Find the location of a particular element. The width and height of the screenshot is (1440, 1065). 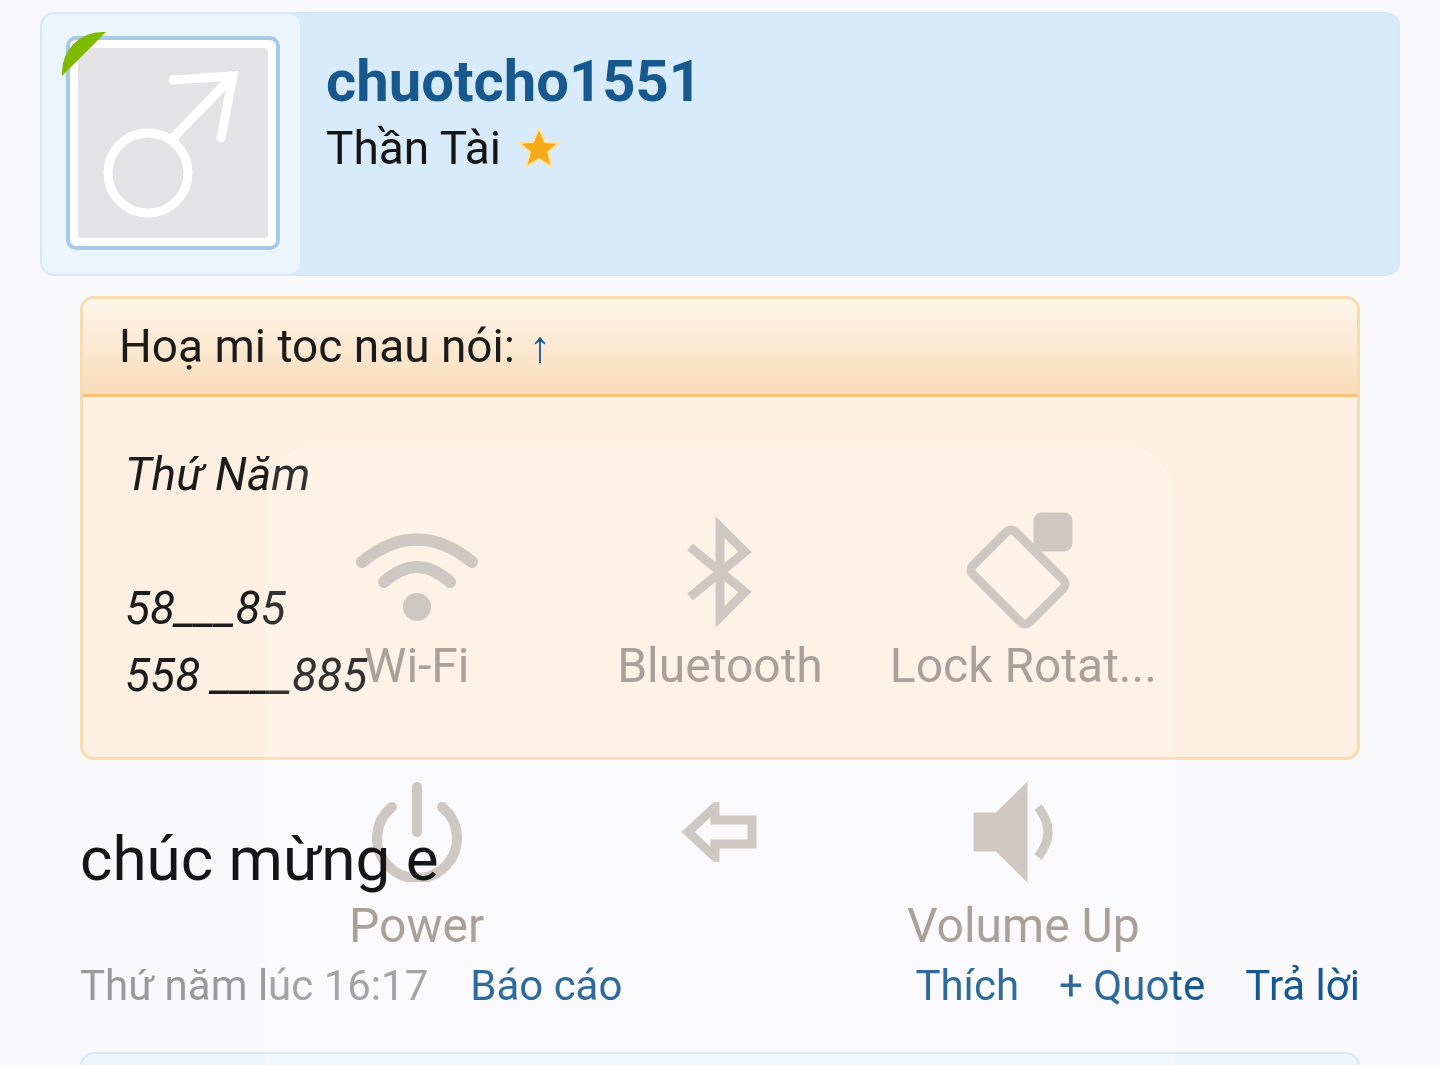

jump-to-post-link: ↑ is located at coordinates (539, 346).